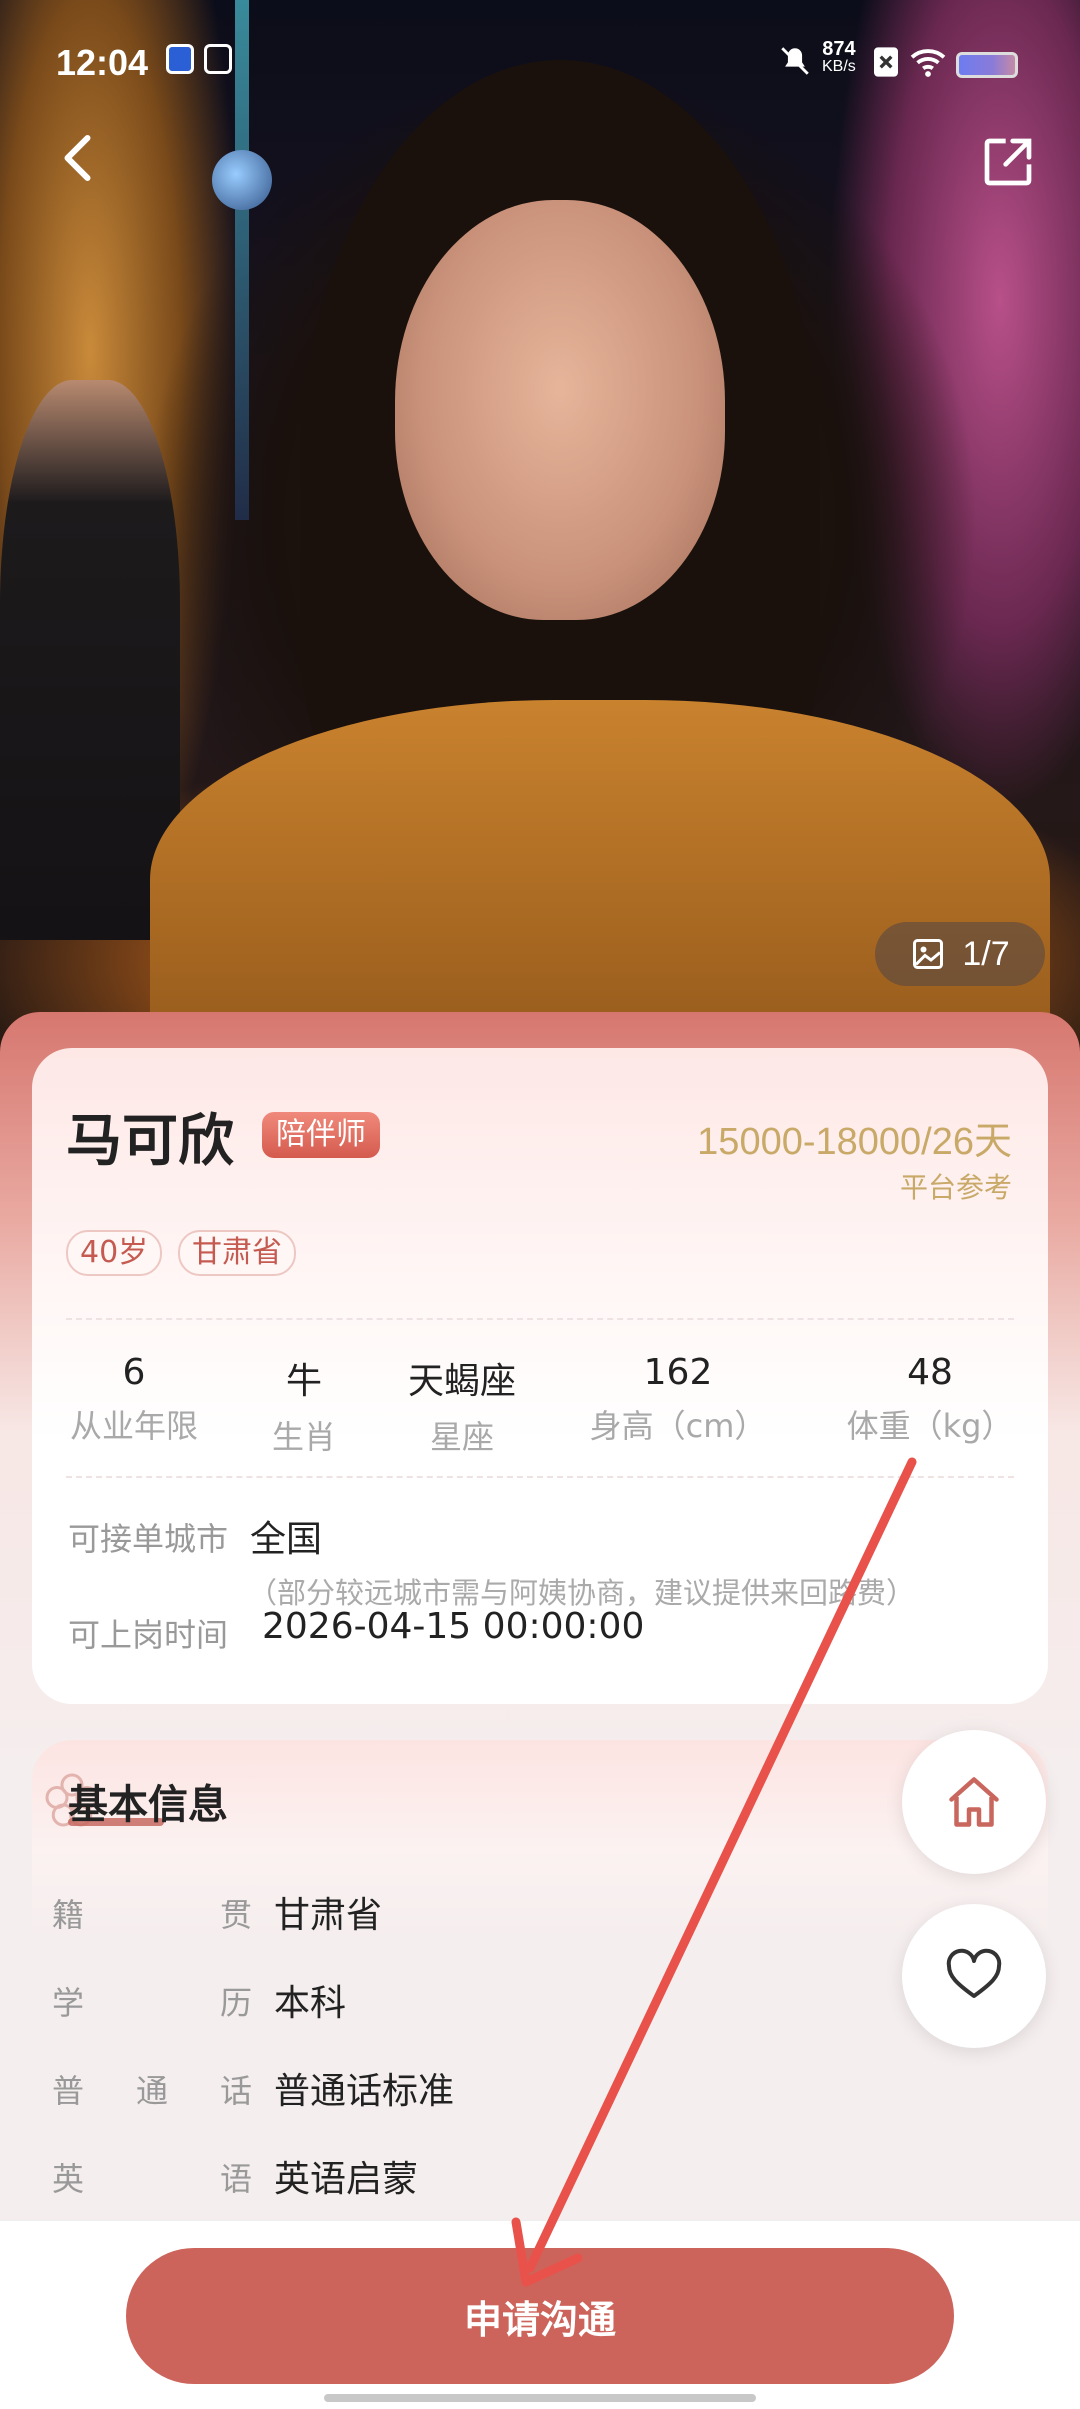 The image size is (1080, 2409). What do you see at coordinates (180, 59) in the screenshot?
I see `app-notification-icon` at bounding box center [180, 59].